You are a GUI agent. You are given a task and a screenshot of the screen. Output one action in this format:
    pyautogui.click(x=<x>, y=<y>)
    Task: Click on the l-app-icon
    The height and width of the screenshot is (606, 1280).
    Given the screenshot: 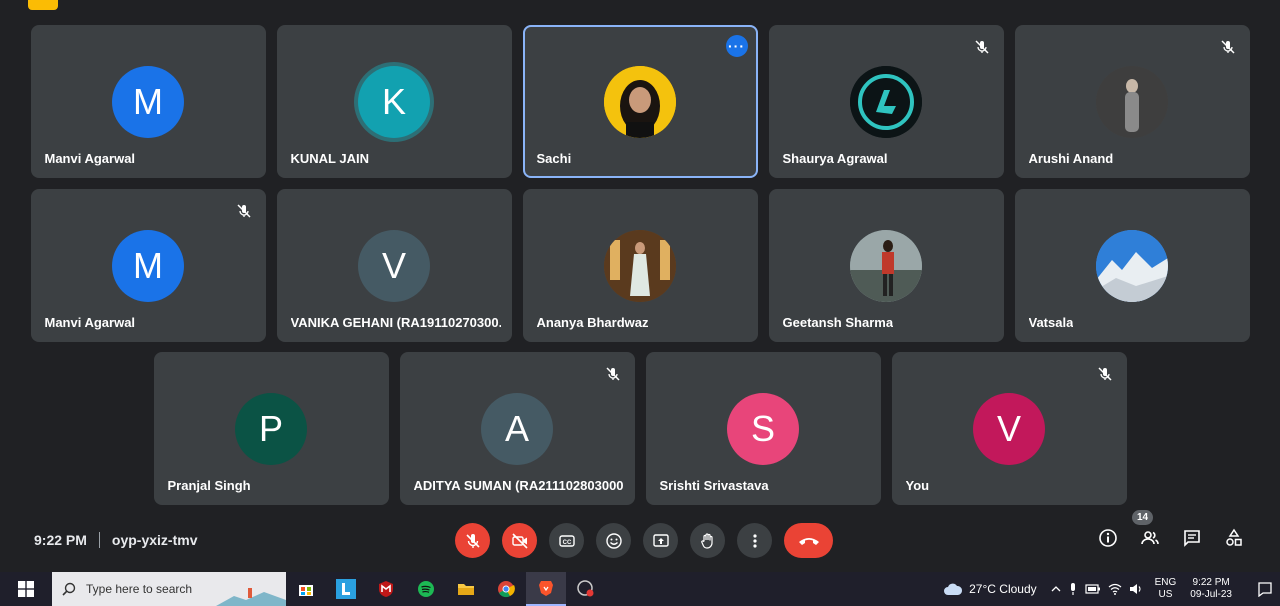 What is the action you would take?
    pyautogui.click(x=346, y=589)
    